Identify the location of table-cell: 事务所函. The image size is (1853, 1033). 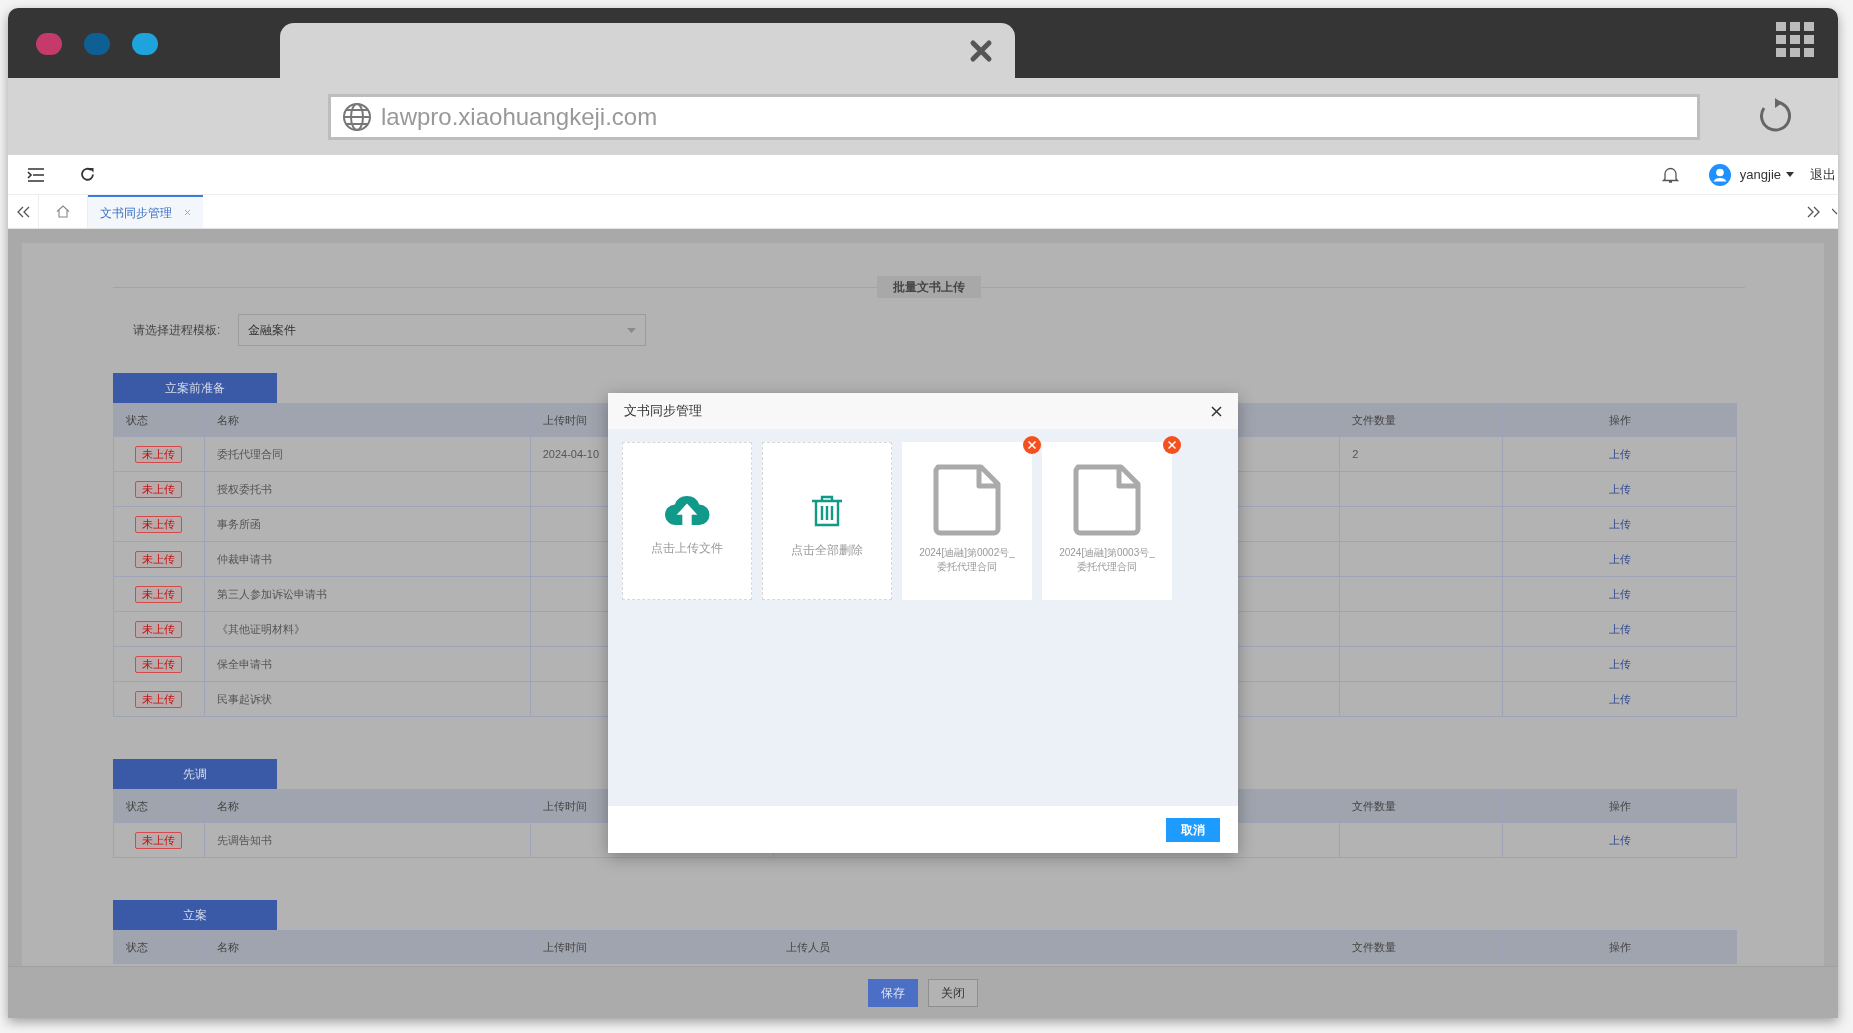
(367, 524).